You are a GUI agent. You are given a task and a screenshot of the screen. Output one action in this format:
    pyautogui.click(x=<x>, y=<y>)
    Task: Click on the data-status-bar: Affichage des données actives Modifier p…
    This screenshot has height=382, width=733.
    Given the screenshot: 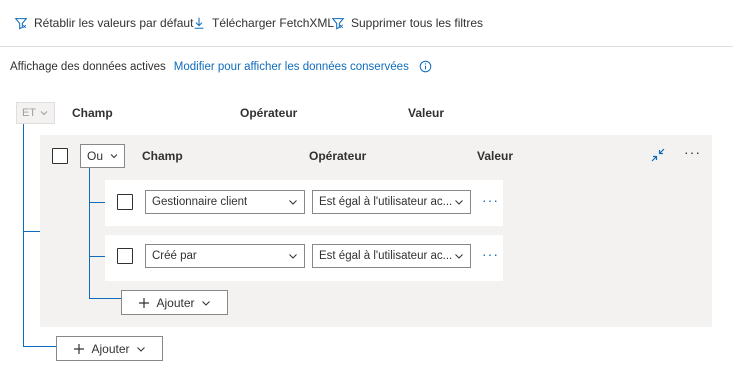 What is the action you would take?
    pyautogui.click(x=221, y=66)
    